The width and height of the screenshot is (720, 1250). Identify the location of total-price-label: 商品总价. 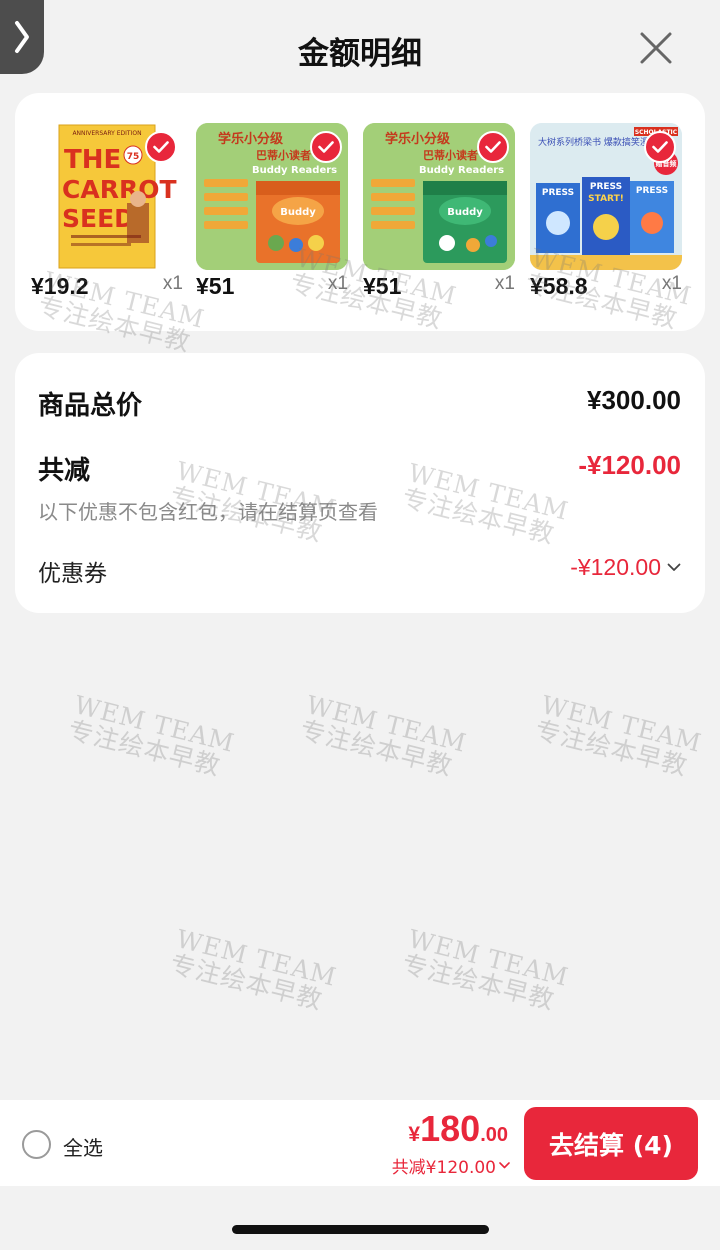
(90, 406).